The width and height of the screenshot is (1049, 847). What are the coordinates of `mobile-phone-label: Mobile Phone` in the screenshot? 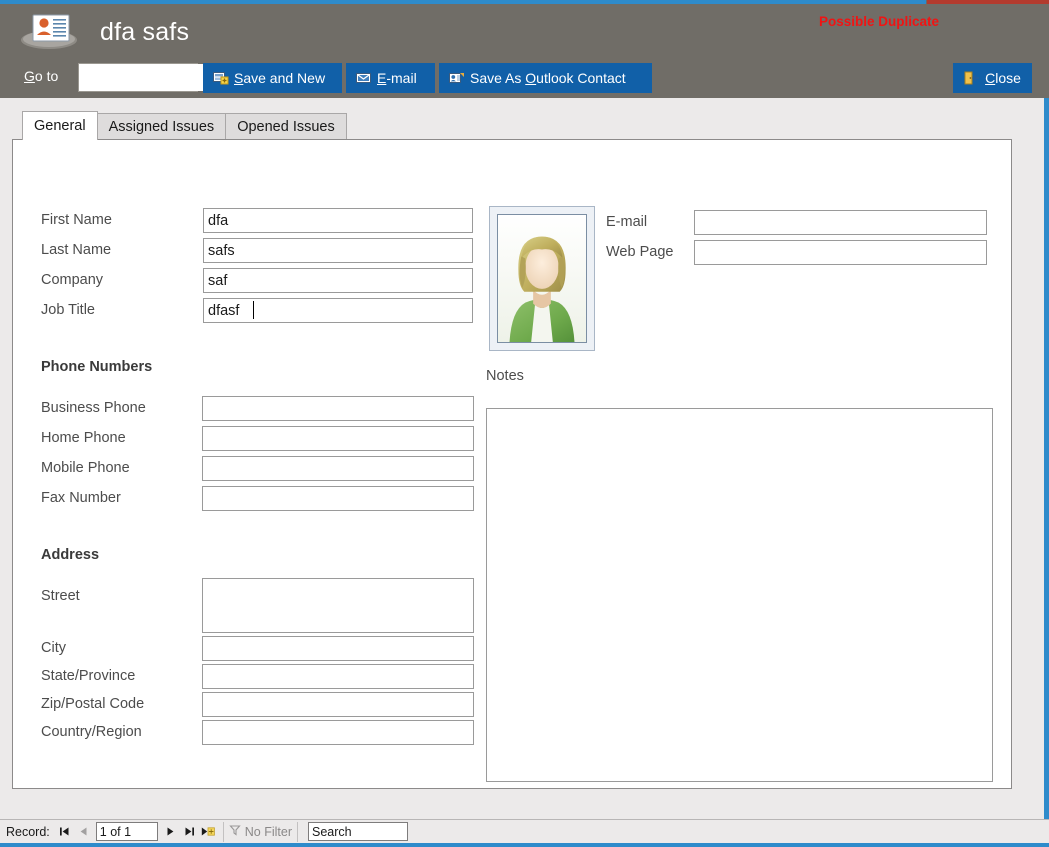 It's located at (85, 468).